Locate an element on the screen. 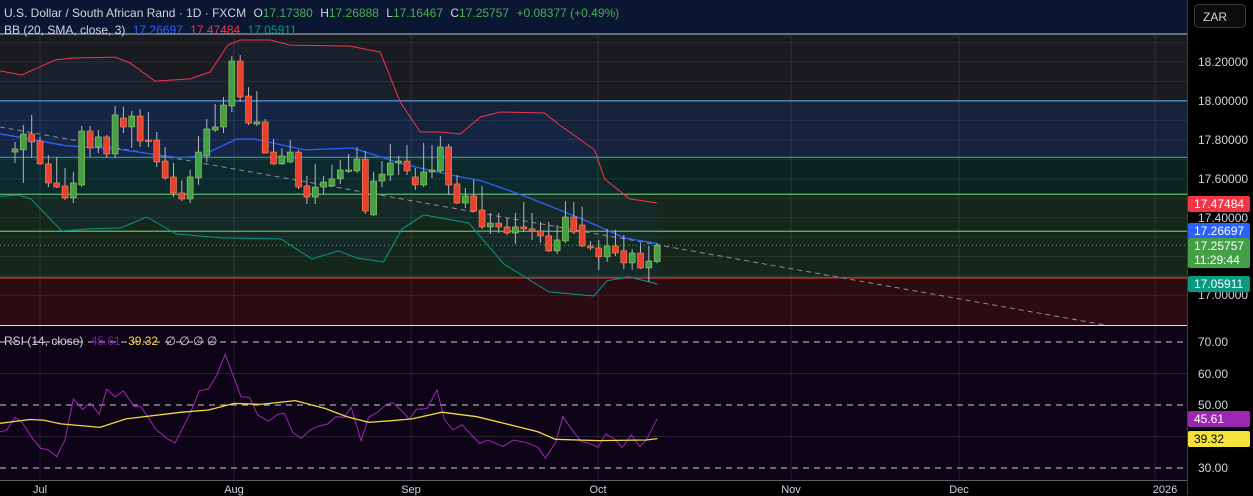  price-axis-label: 18.00000 is located at coordinates (1223, 100).